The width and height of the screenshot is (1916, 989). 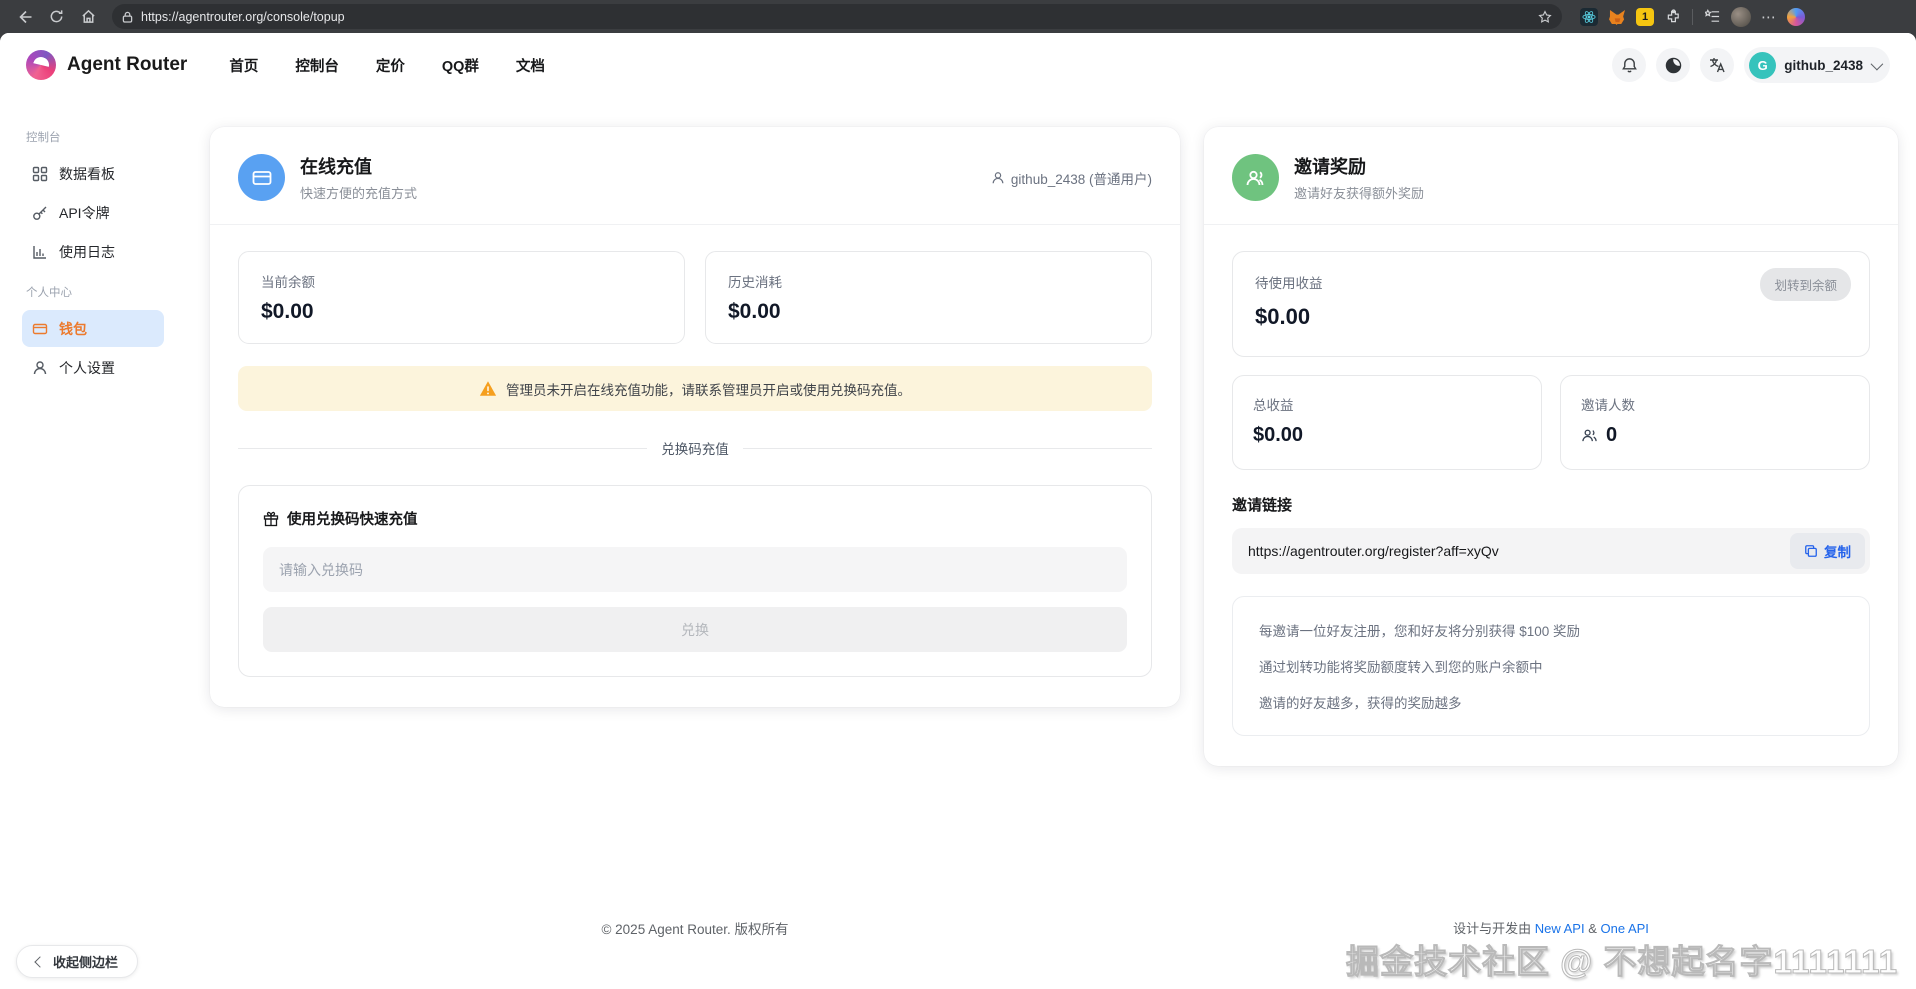 I want to click on sidebar-item-label: API令牌, so click(x=84, y=212).